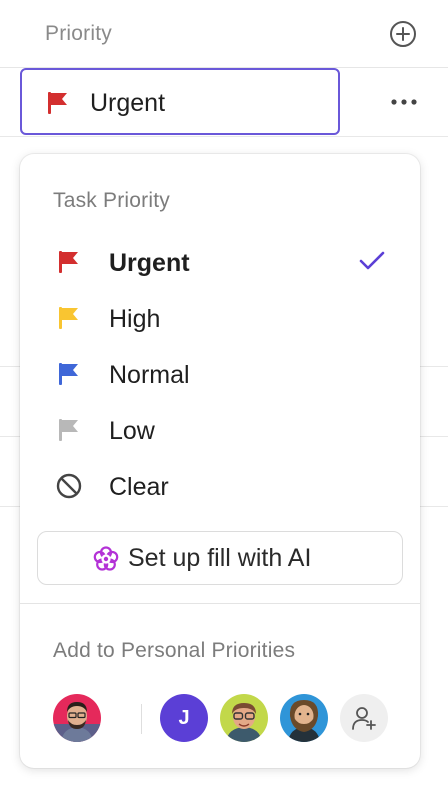  What do you see at coordinates (78, 33) in the screenshot?
I see `column-title: Priority` at bounding box center [78, 33].